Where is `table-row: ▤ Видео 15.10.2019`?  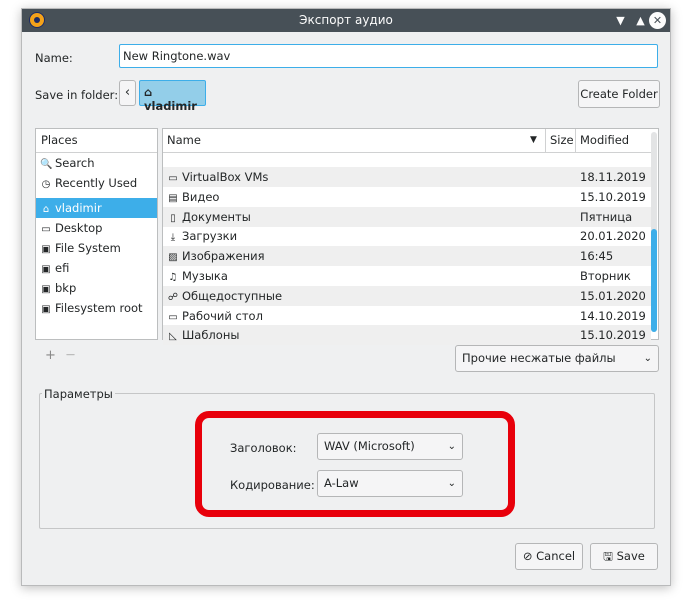
table-row: ▤ Видео 15.10.2019 is located at coordinates (407, 197).